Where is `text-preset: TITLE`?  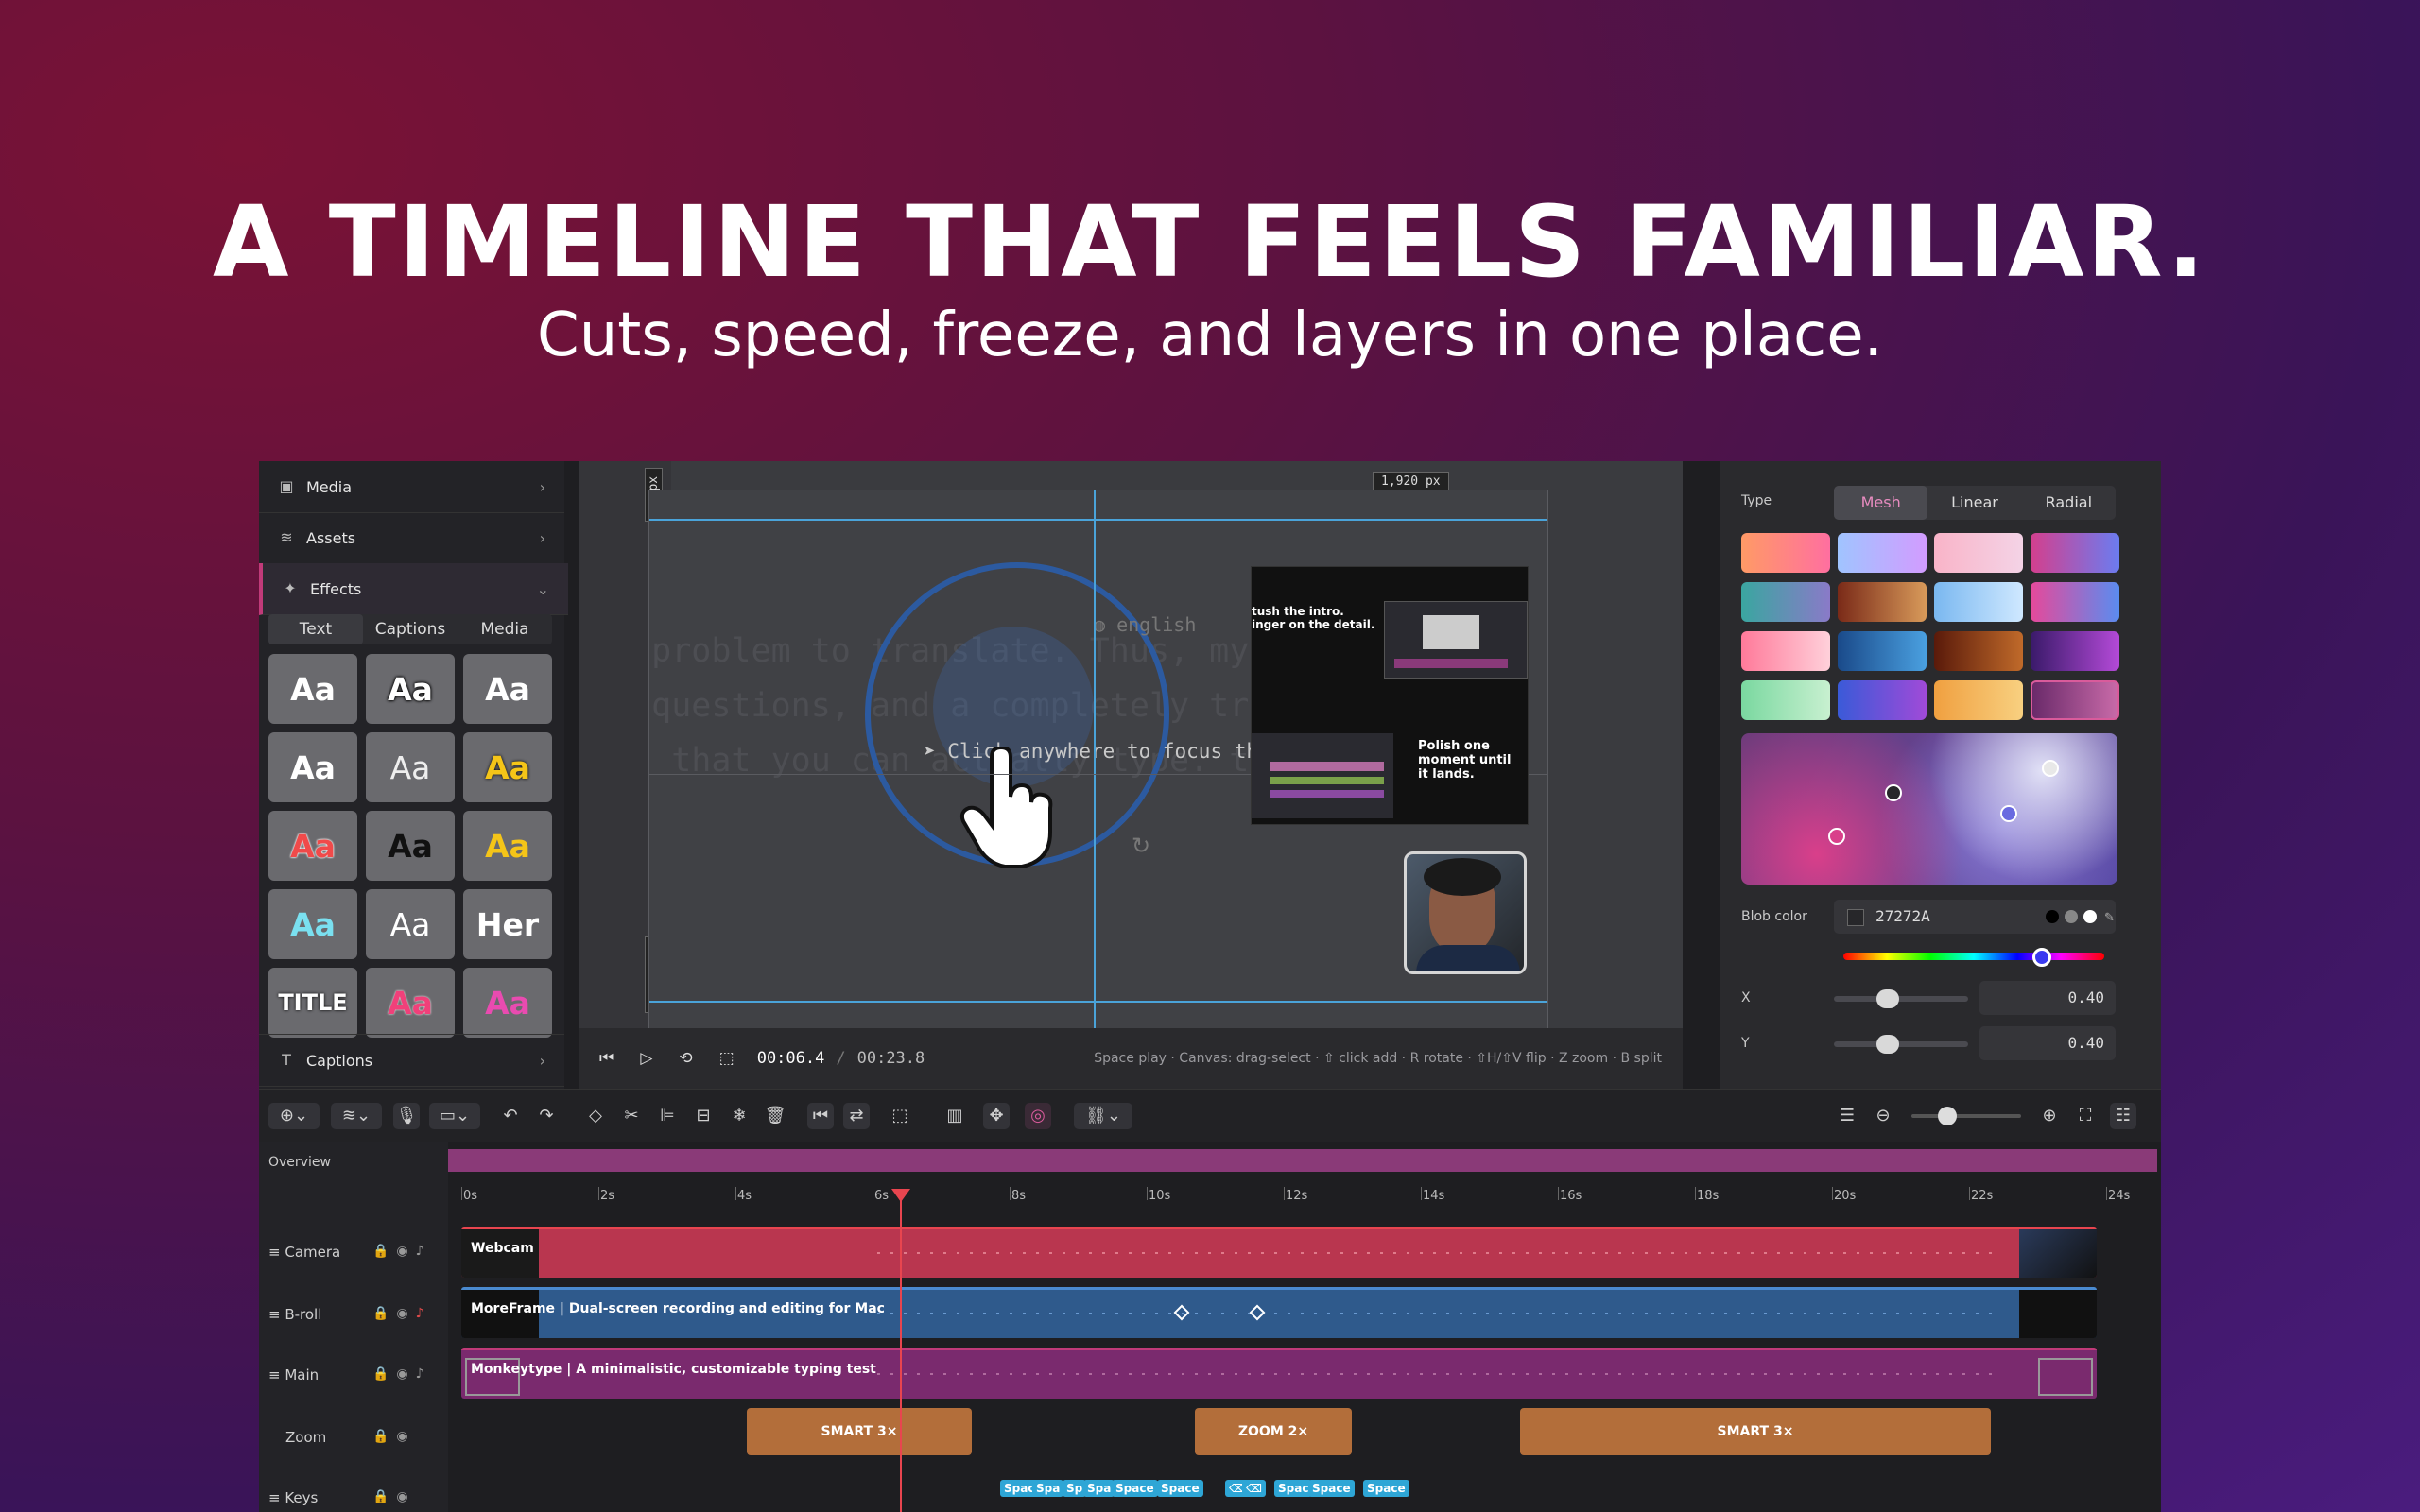
text-preset: TITLE is located at coordinates (312, 1003).